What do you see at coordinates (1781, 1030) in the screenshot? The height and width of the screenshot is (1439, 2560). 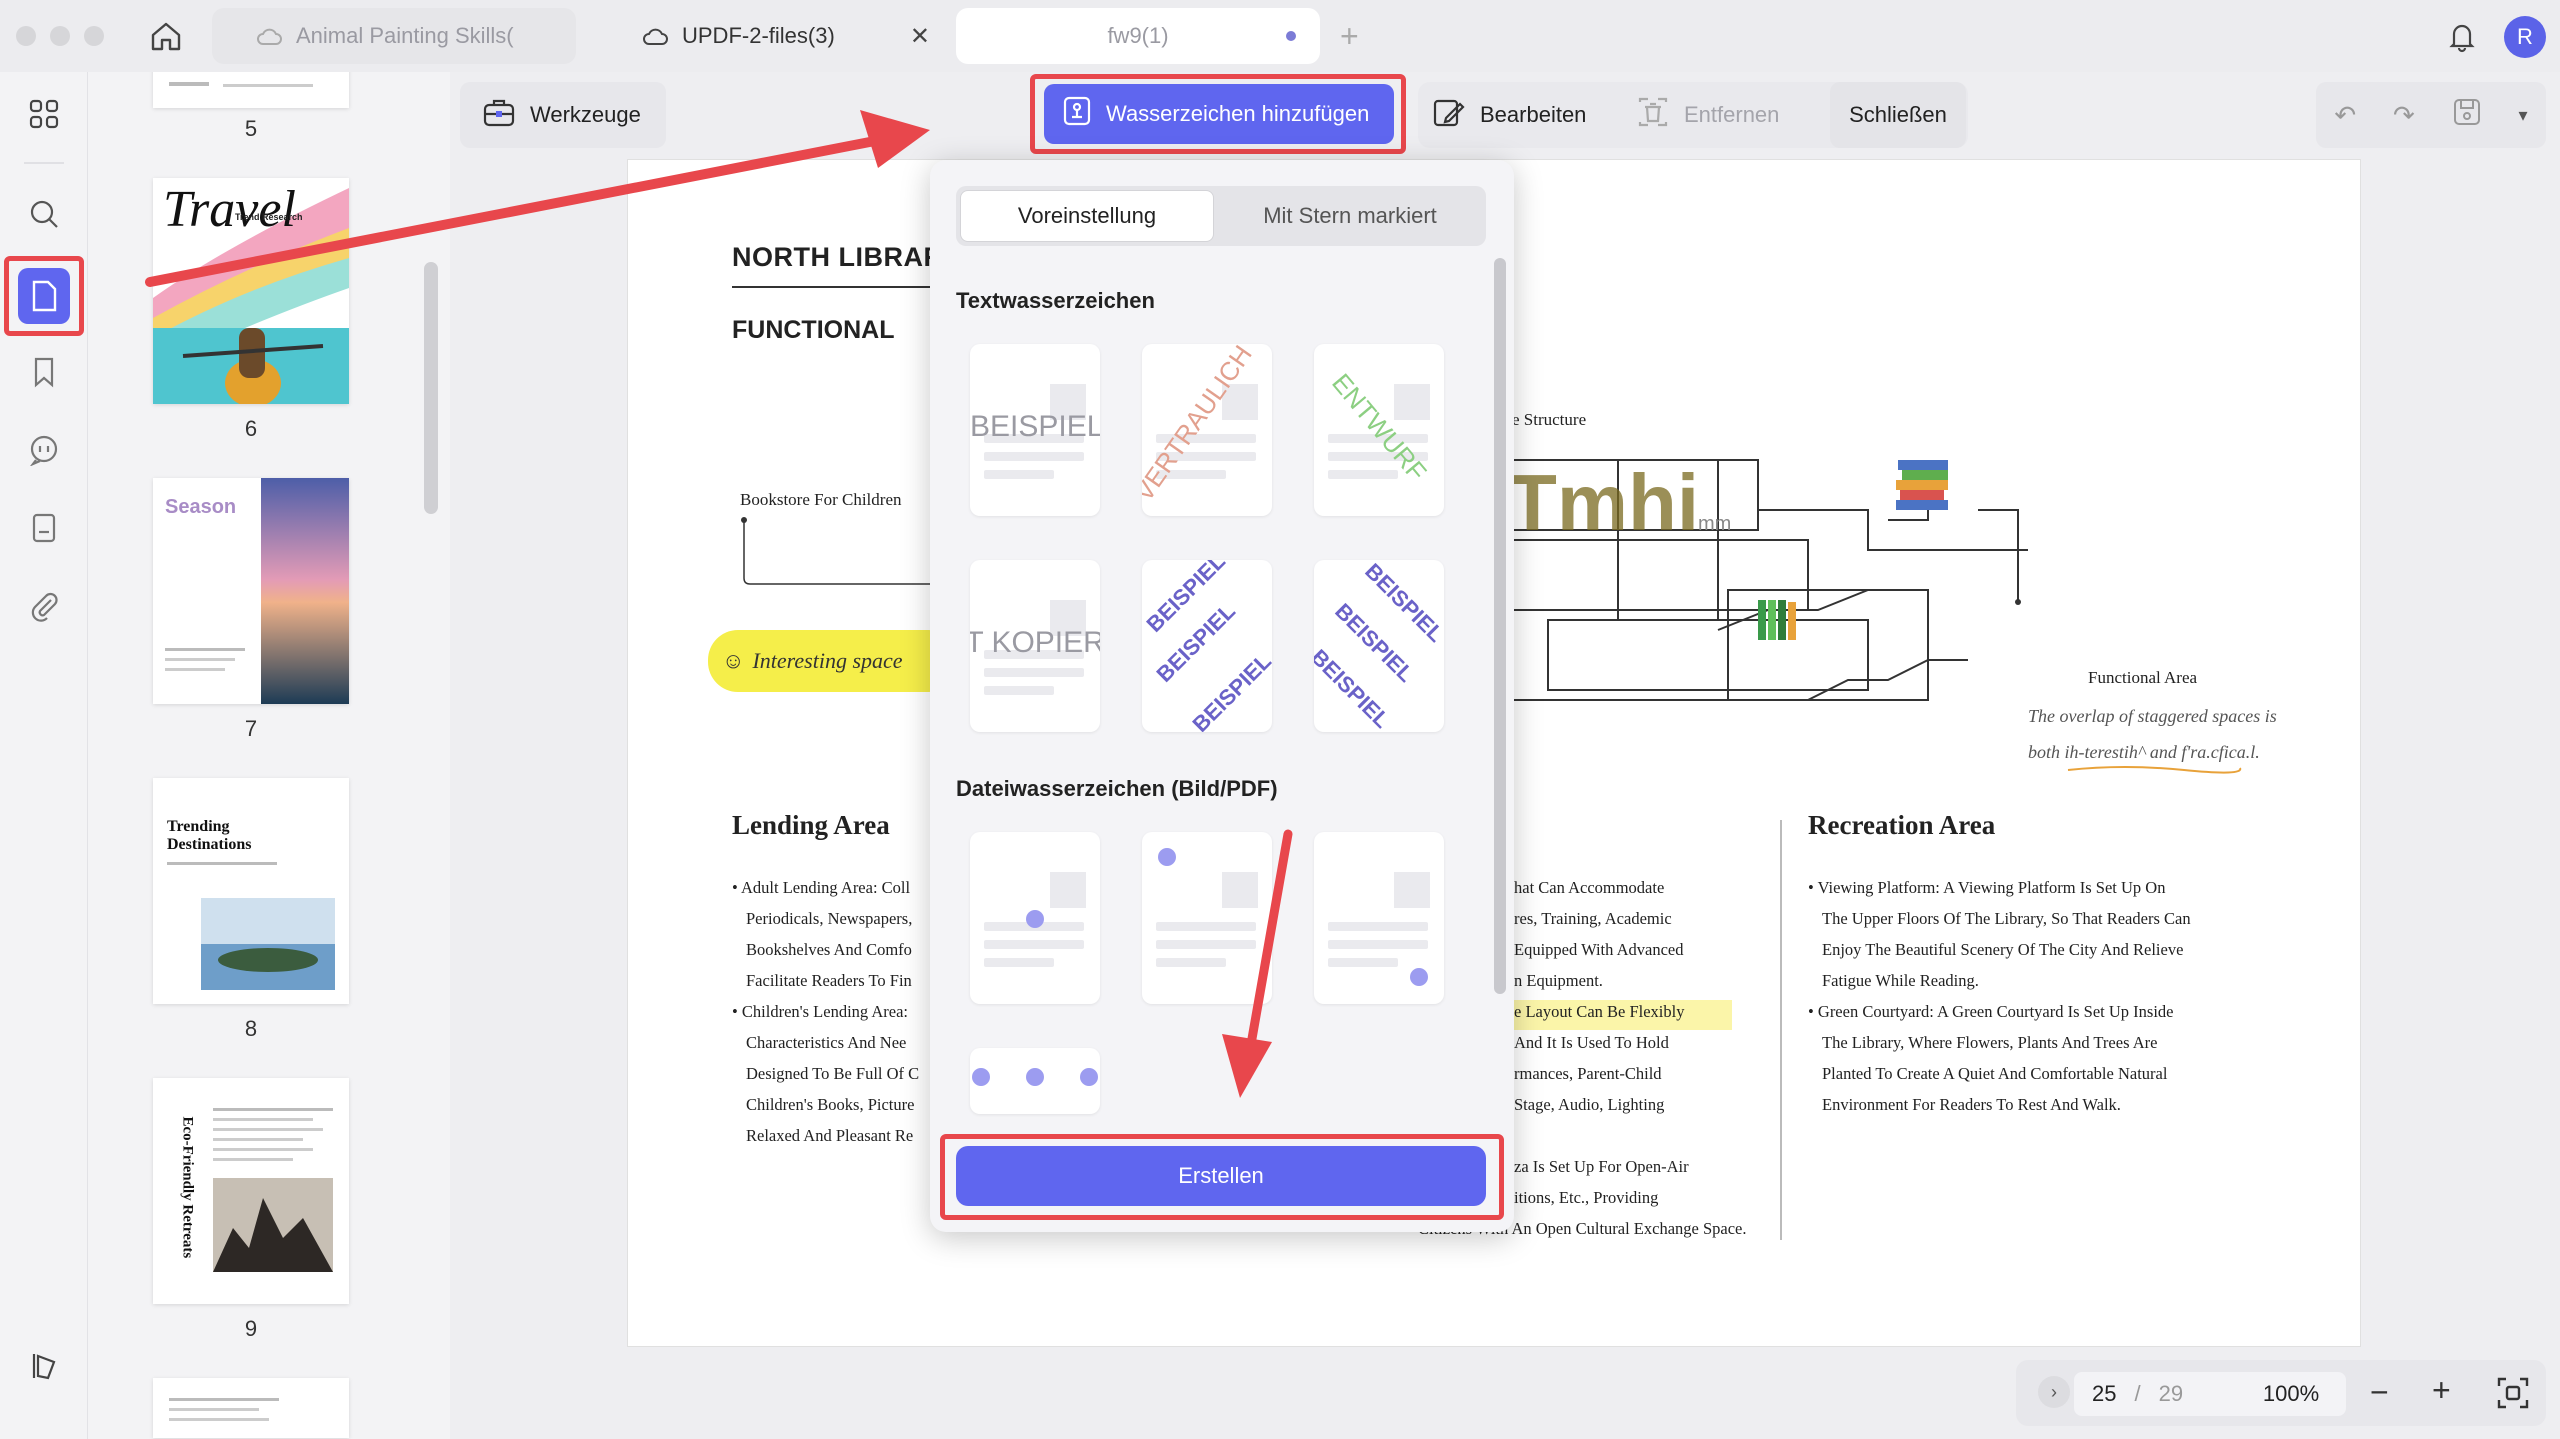 I see `column-divider` at bounding box center [1781, 1030].